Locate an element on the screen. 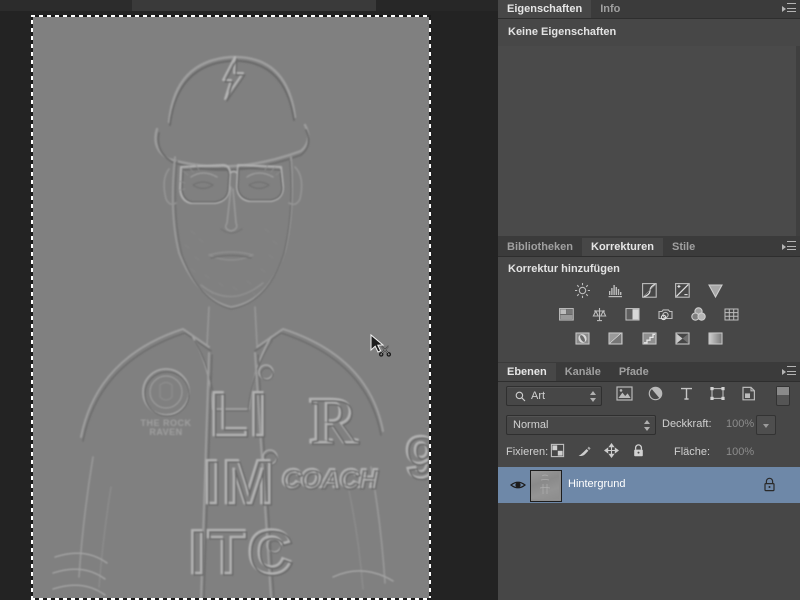  svg-text: RAVEN is located at coordinates (165, 432).